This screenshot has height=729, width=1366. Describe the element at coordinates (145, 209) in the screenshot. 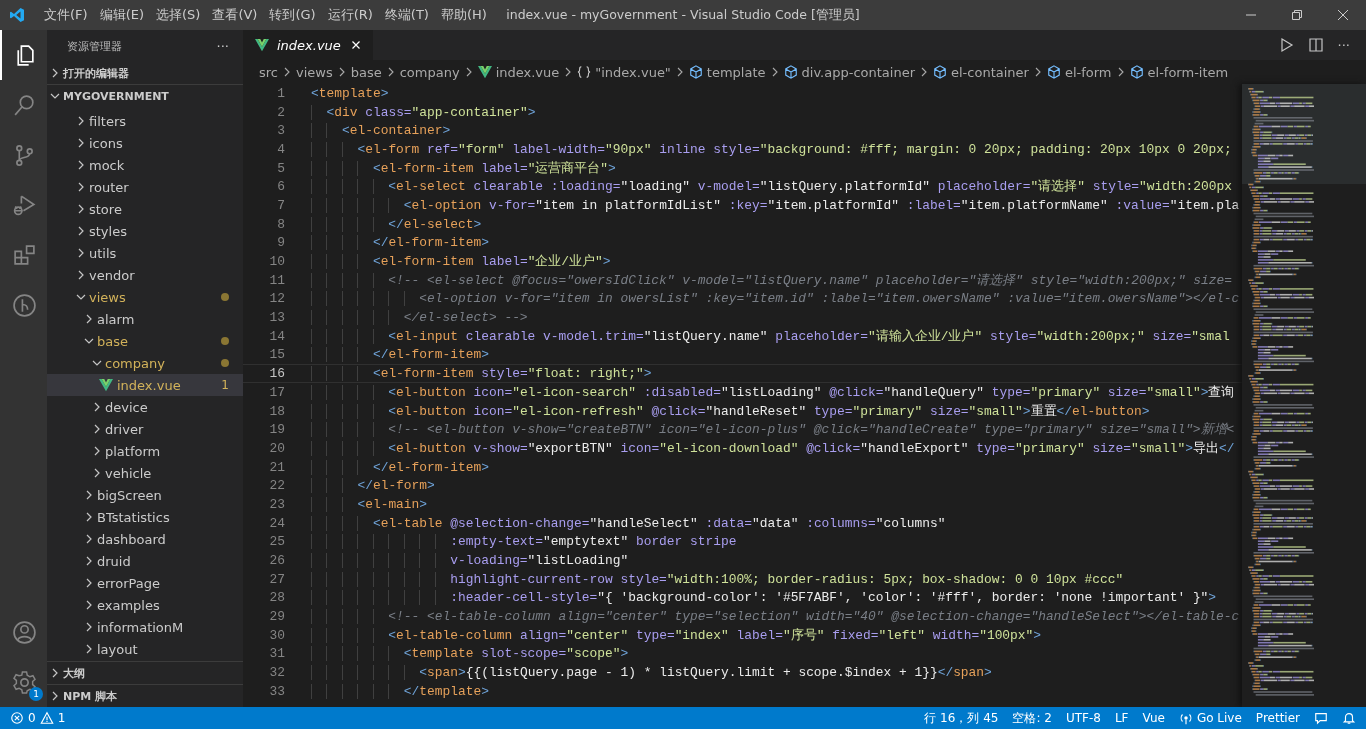

I see `folder-row: store` at that location.